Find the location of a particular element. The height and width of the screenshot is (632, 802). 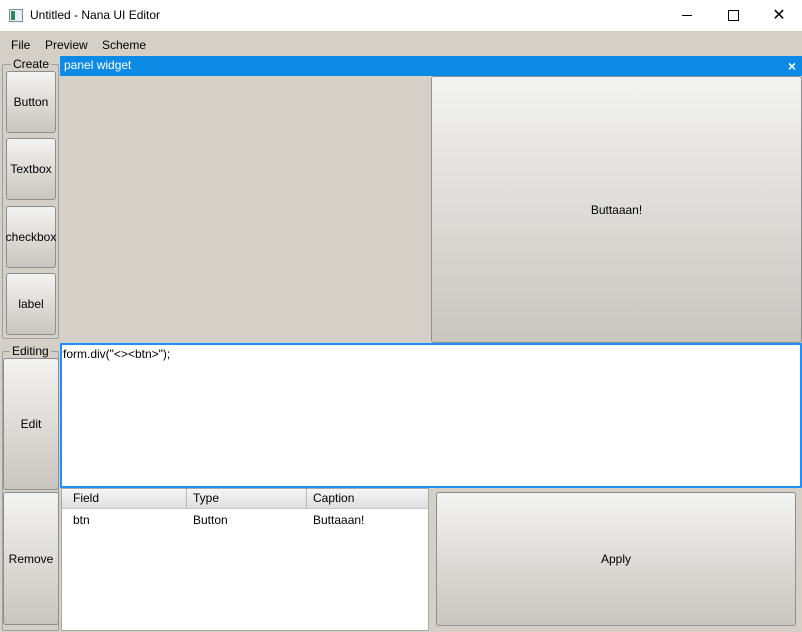

apply-button: Apply is located at coordinates (616, 559).